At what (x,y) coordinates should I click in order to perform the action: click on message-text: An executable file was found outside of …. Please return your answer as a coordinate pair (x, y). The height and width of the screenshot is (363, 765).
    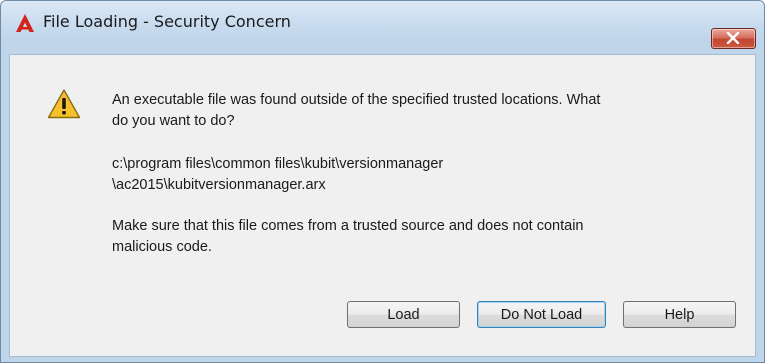
    Looking at the image, I should click on (412, 111).